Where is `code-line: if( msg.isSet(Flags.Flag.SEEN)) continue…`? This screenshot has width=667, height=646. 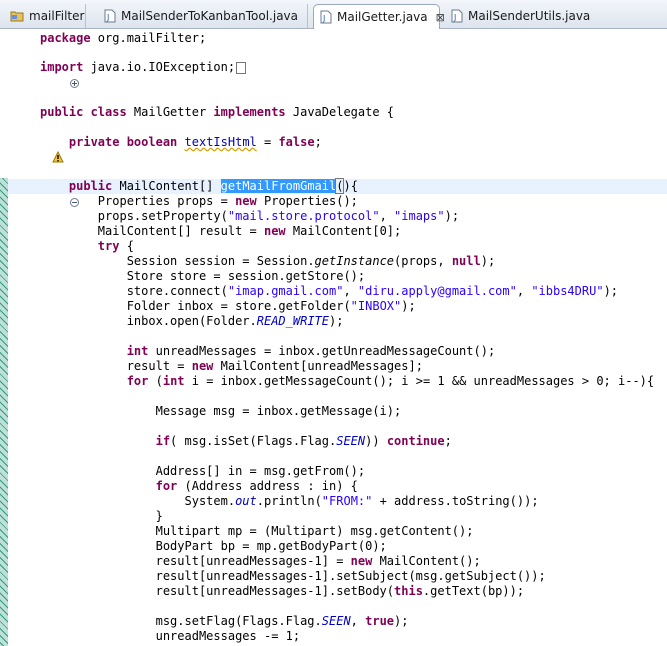
code-line: if( msg.isSet(Flags.Flag.SEEN)) continue… is located at coordinates (303, 441).